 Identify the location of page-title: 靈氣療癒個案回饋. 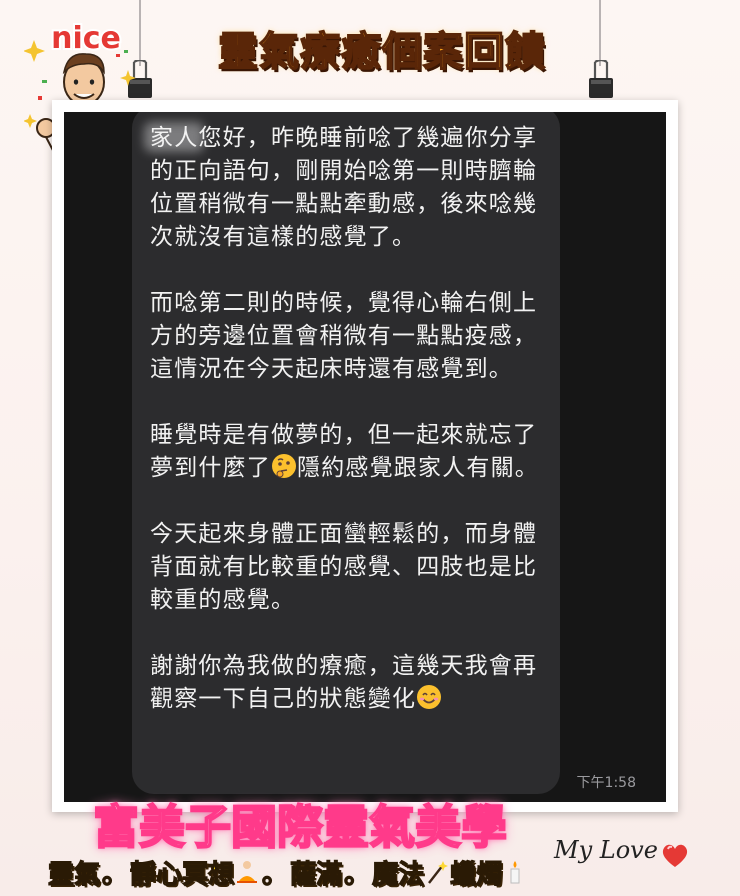
(381, 51).